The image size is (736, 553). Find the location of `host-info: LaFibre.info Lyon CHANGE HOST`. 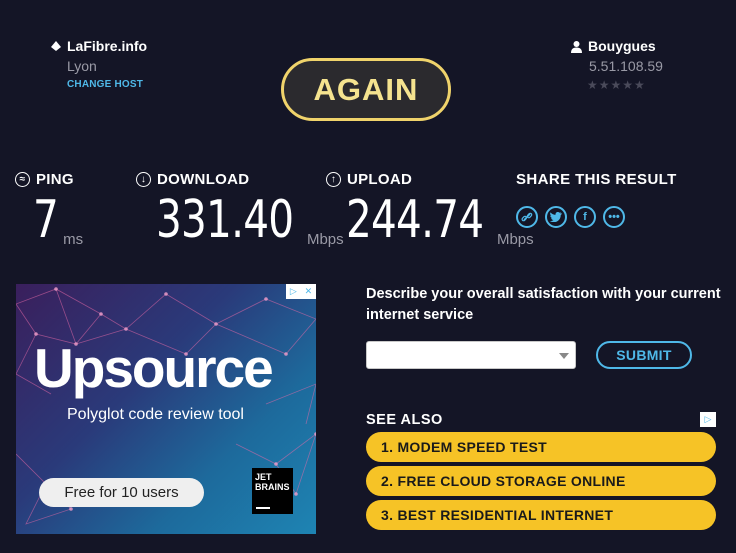

host-info: LaFibre.info Lyon CHANGE HOST is located at coordinates (98, 64).